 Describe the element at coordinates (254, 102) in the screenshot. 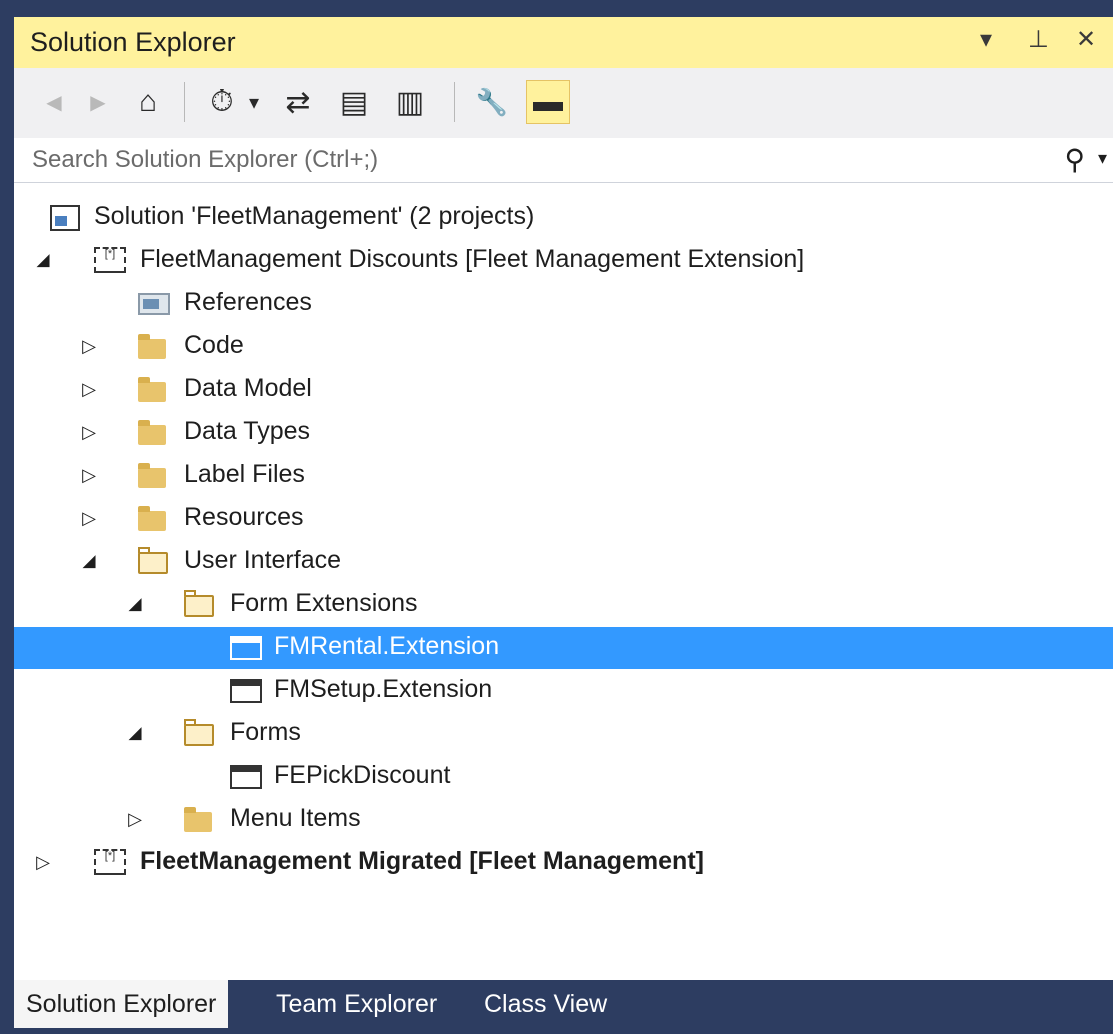

I see `pending-changes-dropdown-icon: ▾` at that location.